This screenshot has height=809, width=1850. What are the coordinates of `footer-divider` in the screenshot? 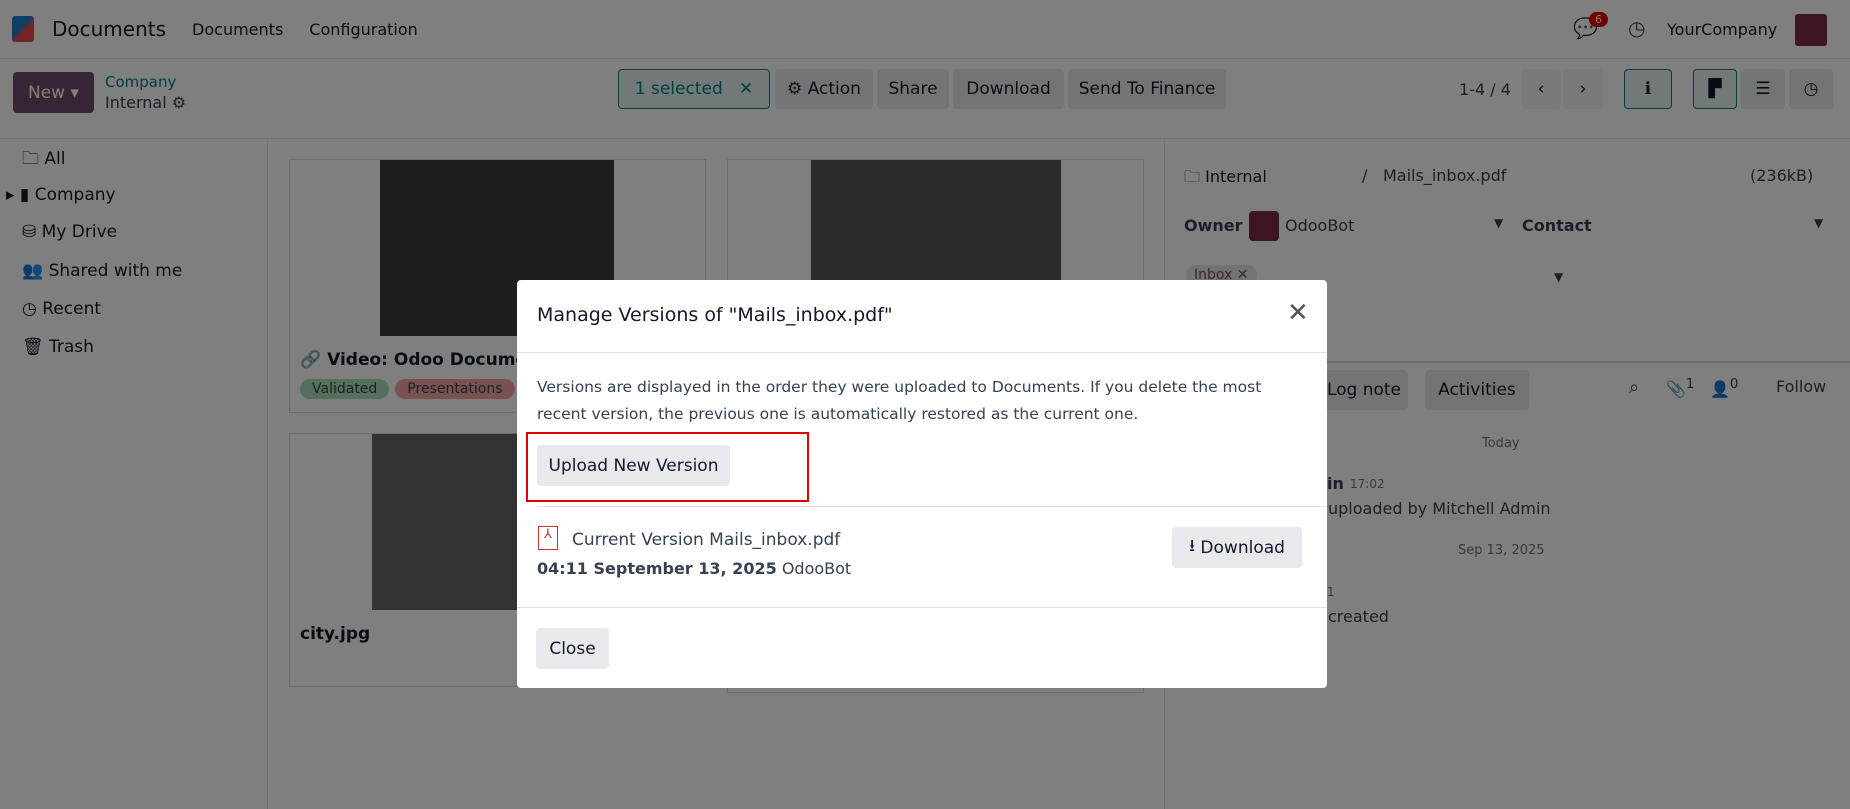 It's located at (922, 607).